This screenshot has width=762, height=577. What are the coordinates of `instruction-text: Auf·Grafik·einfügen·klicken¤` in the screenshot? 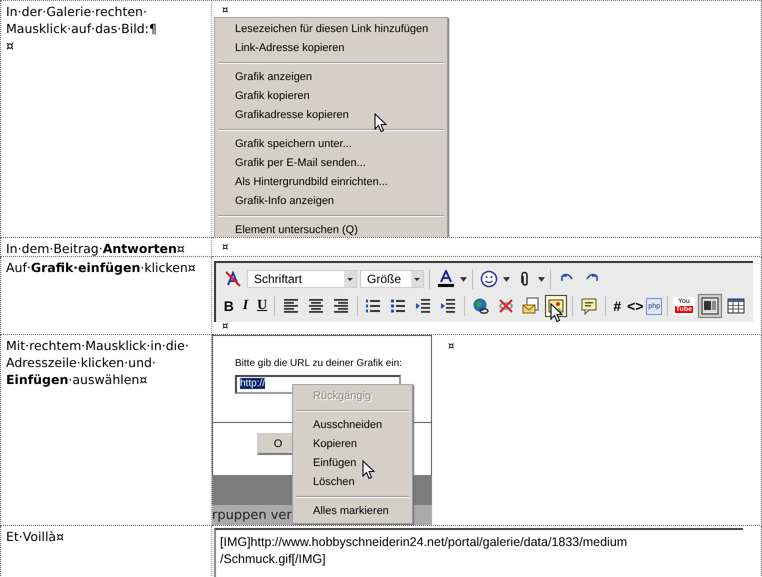 It's located at (101, 267).